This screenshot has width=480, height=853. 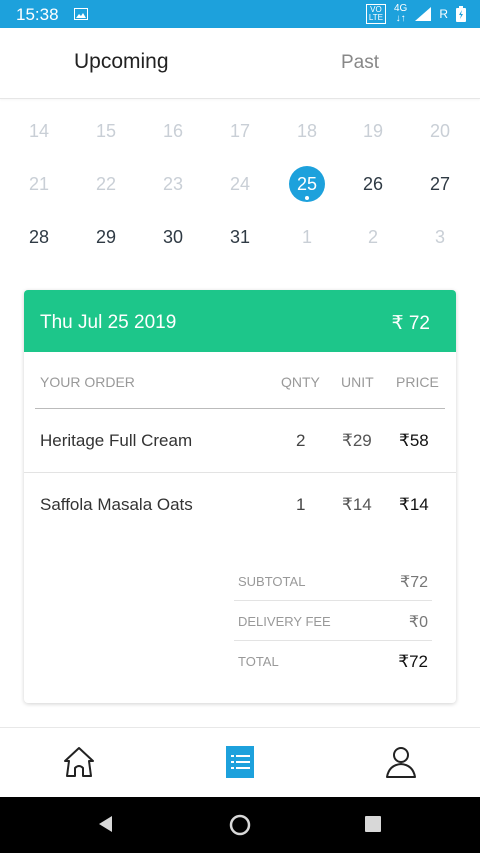 I want to click on tab-upcoming: Upcoming, so click(x=121, y=62).